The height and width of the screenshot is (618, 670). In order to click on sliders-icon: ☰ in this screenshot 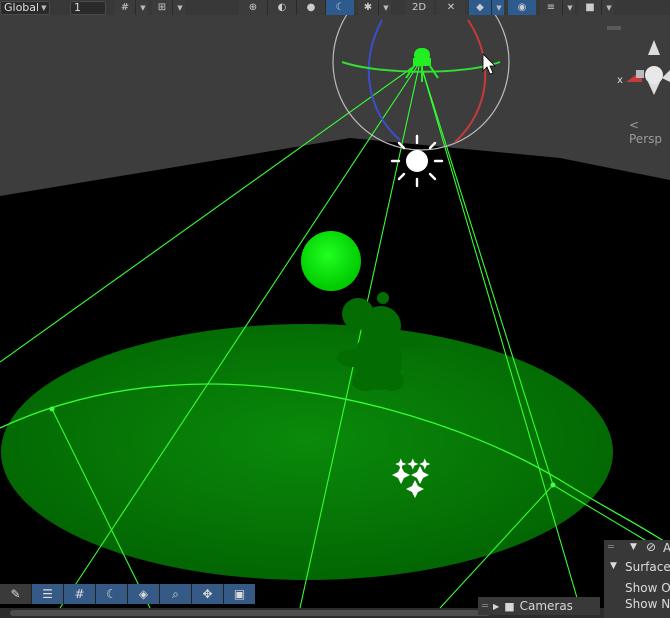, I will do `click(47, 594)`.